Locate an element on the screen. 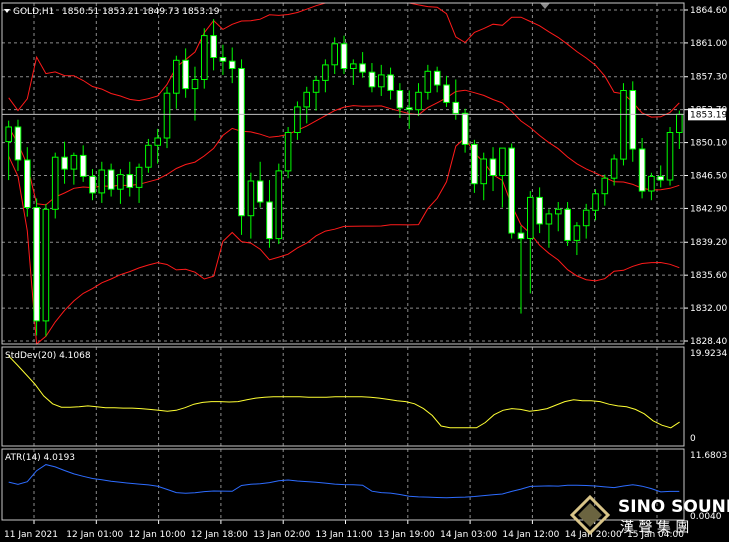  time-tick-label: 12 Jan 10:00 is located at coordinates (157, 535).